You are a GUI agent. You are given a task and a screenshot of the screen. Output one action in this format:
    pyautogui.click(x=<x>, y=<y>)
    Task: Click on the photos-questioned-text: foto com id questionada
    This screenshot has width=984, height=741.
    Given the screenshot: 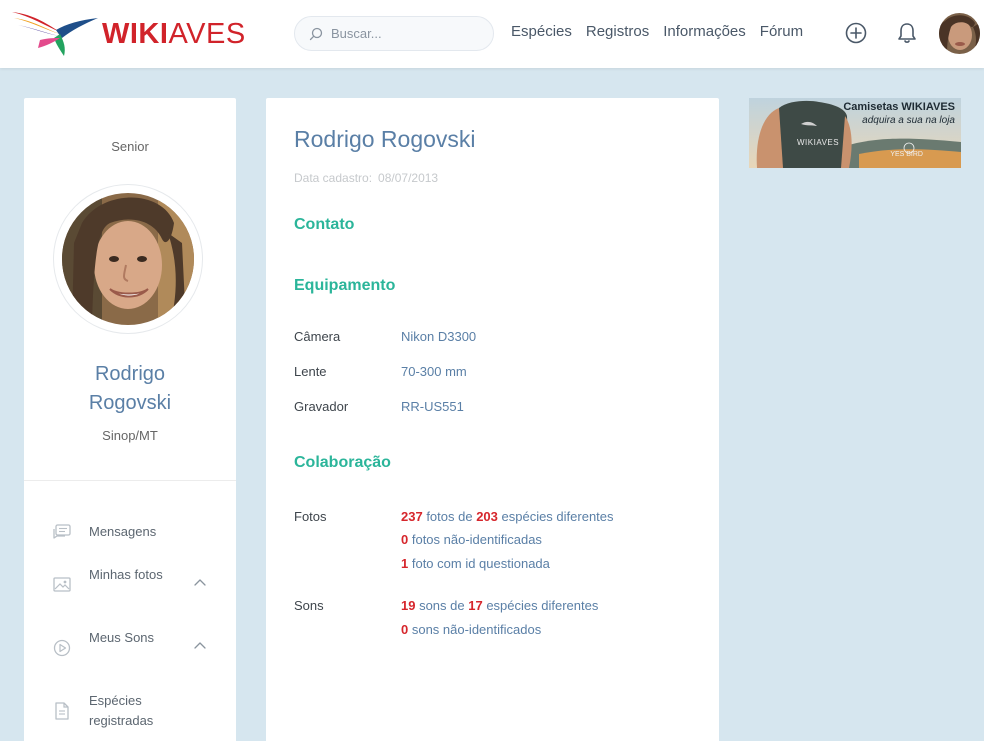 What is the action you would take?
    pyautogui.click(x=479, y=563)
    